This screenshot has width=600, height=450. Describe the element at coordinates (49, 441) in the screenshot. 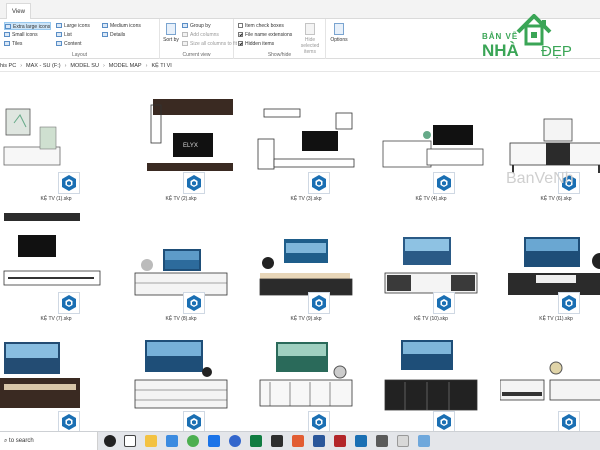

I see `taskbar-search-box: ⌕ to search` at that location.